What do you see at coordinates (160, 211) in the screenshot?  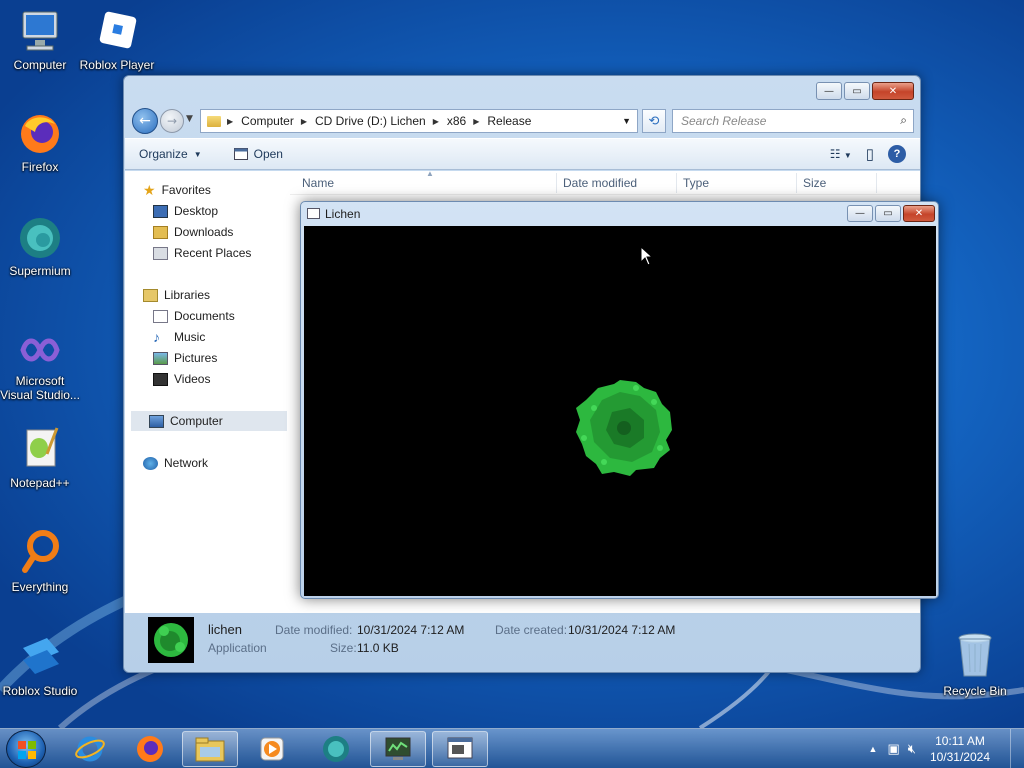 I see `desktop-folder-icon` at bounding box center [160, 211].